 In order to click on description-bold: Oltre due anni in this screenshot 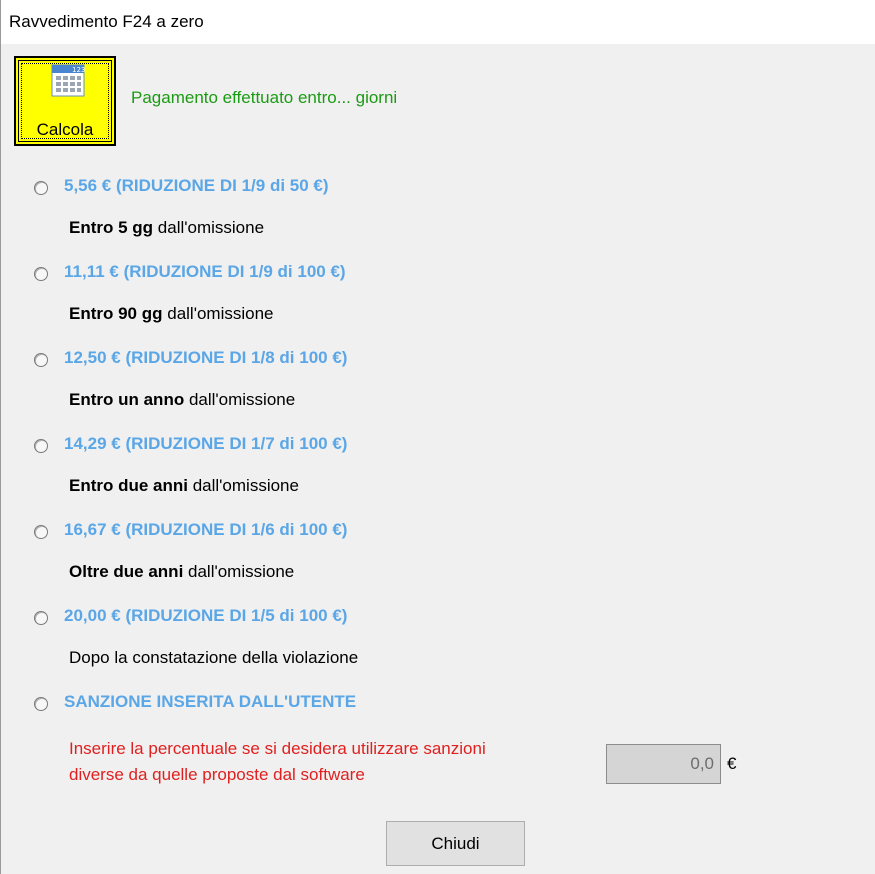, I will do `click(126, 571)`.